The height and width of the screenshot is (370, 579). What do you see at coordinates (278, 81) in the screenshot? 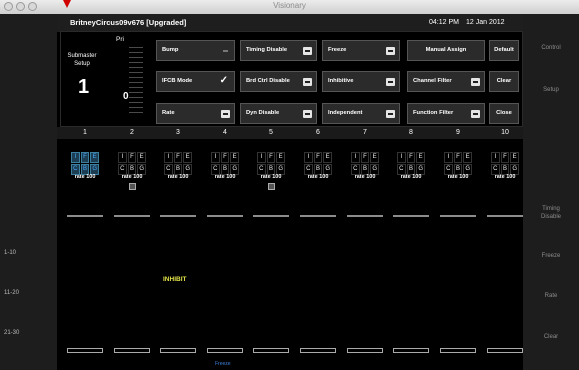
I see `brd-ctrl-disable-dropdown: Brd Ctrl Disable` at bounding box center [278, 81].